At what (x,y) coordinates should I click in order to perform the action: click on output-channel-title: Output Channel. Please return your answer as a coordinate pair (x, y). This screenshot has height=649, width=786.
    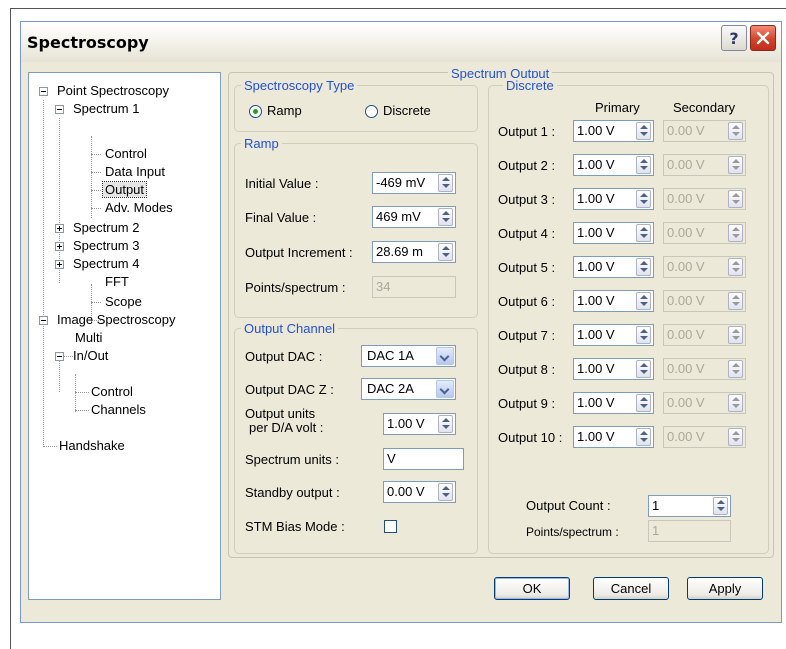
    Looking at the image, I should click on (290, 328).